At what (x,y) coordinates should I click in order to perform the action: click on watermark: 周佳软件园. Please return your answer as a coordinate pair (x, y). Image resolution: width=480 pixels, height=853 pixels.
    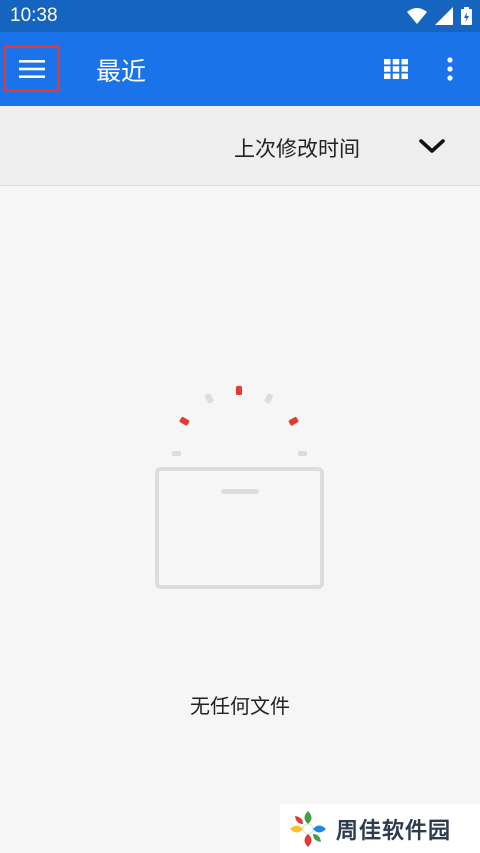
    Looking at the image, I should click on (380, 828).